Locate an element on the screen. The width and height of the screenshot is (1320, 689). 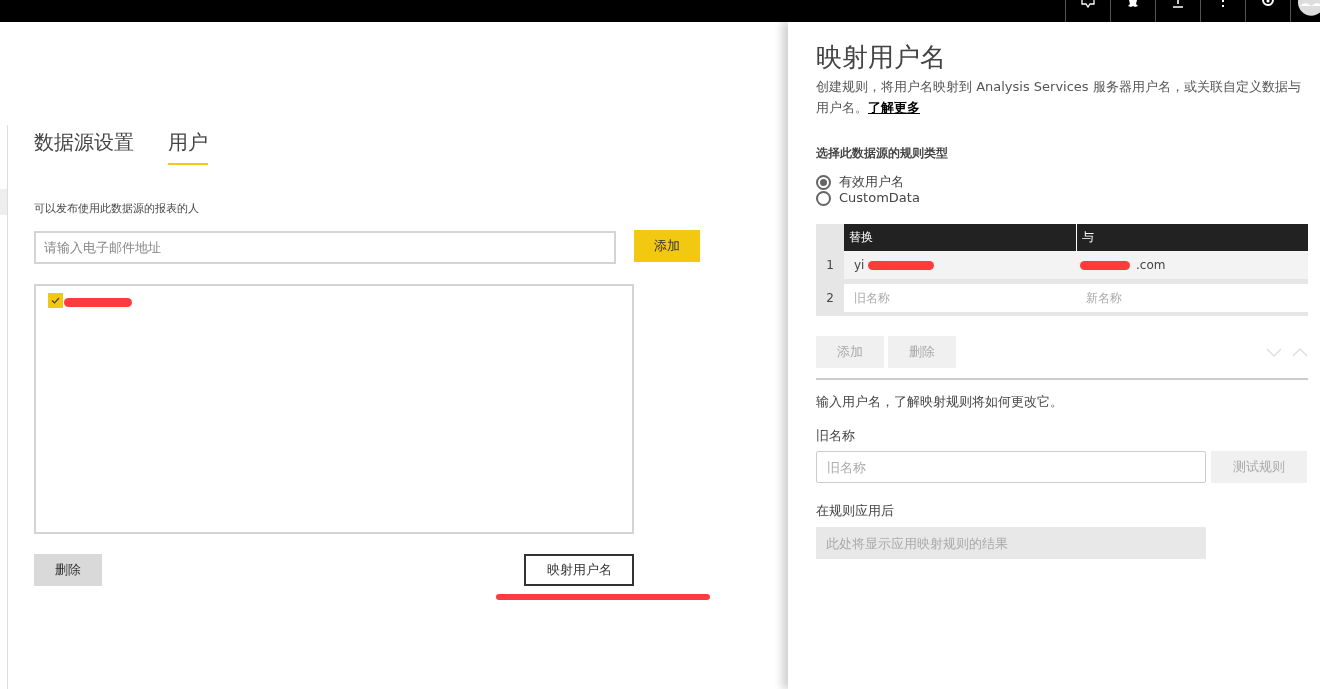
old-name-field: 旧名称 is located at coordinates (1011, 467).